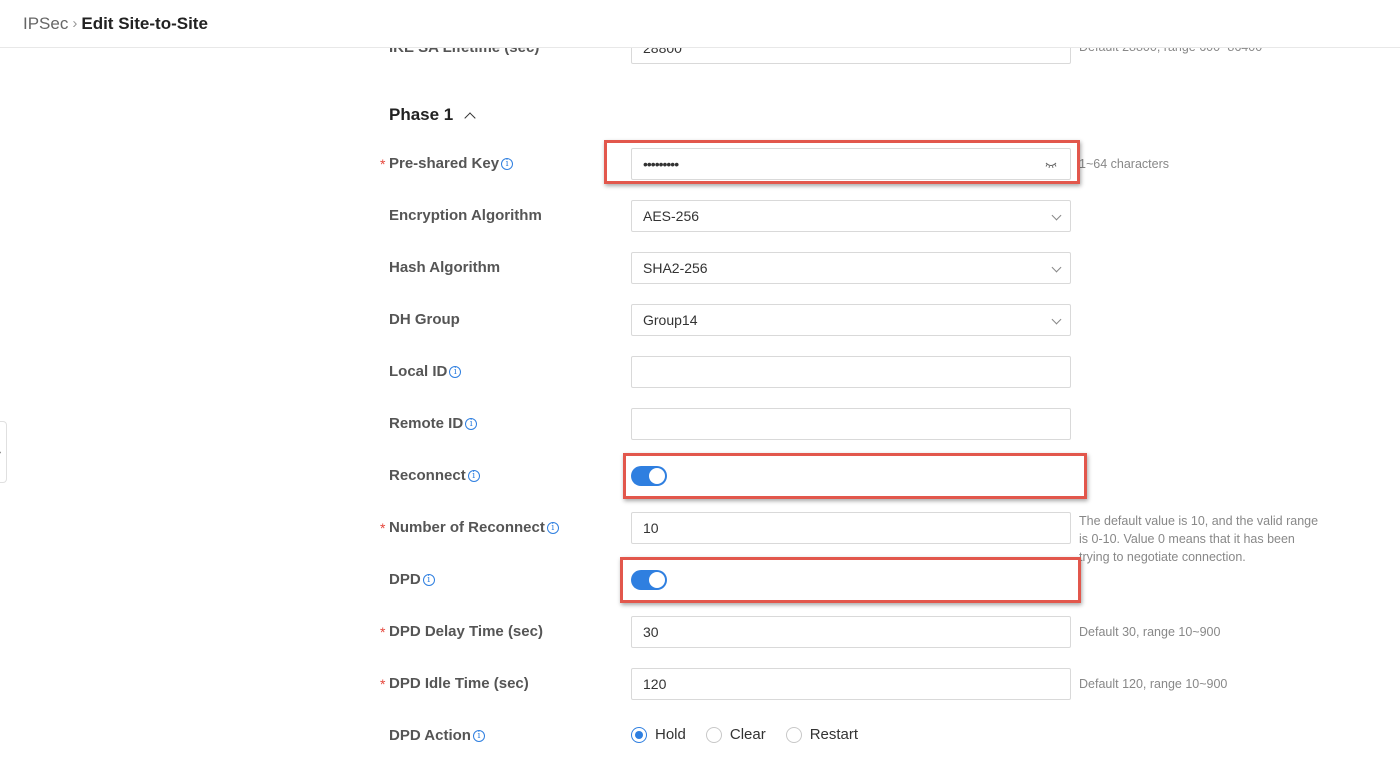 The width and height of the screenshot is (1400, 774). Describe the element at coordinates (425, 372) in the screenshot. I see `local-id-label: Local ID i` at that location.